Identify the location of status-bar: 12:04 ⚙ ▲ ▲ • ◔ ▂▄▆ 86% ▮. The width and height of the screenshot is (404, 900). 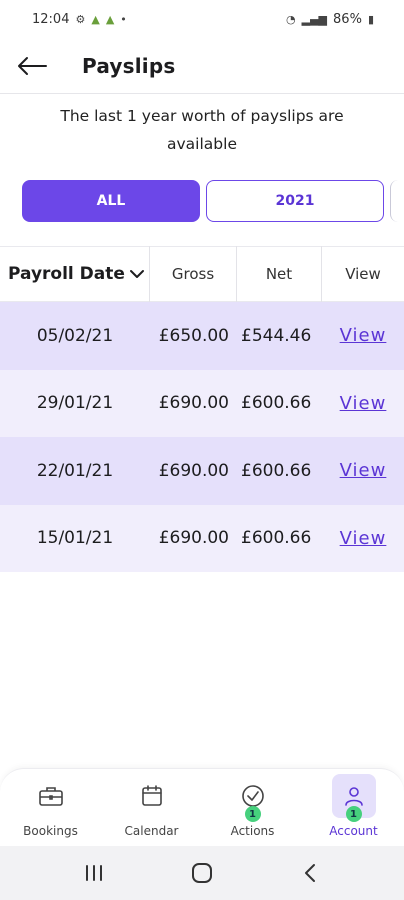
(202, 19).